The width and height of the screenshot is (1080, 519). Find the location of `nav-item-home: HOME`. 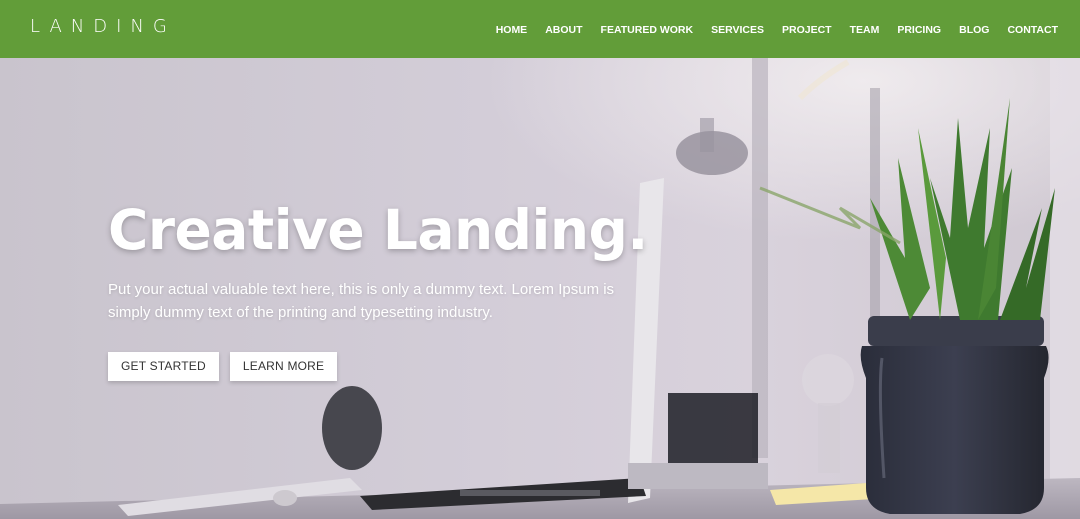

nav-item-home: HOME is located at coordinates (512, 30).